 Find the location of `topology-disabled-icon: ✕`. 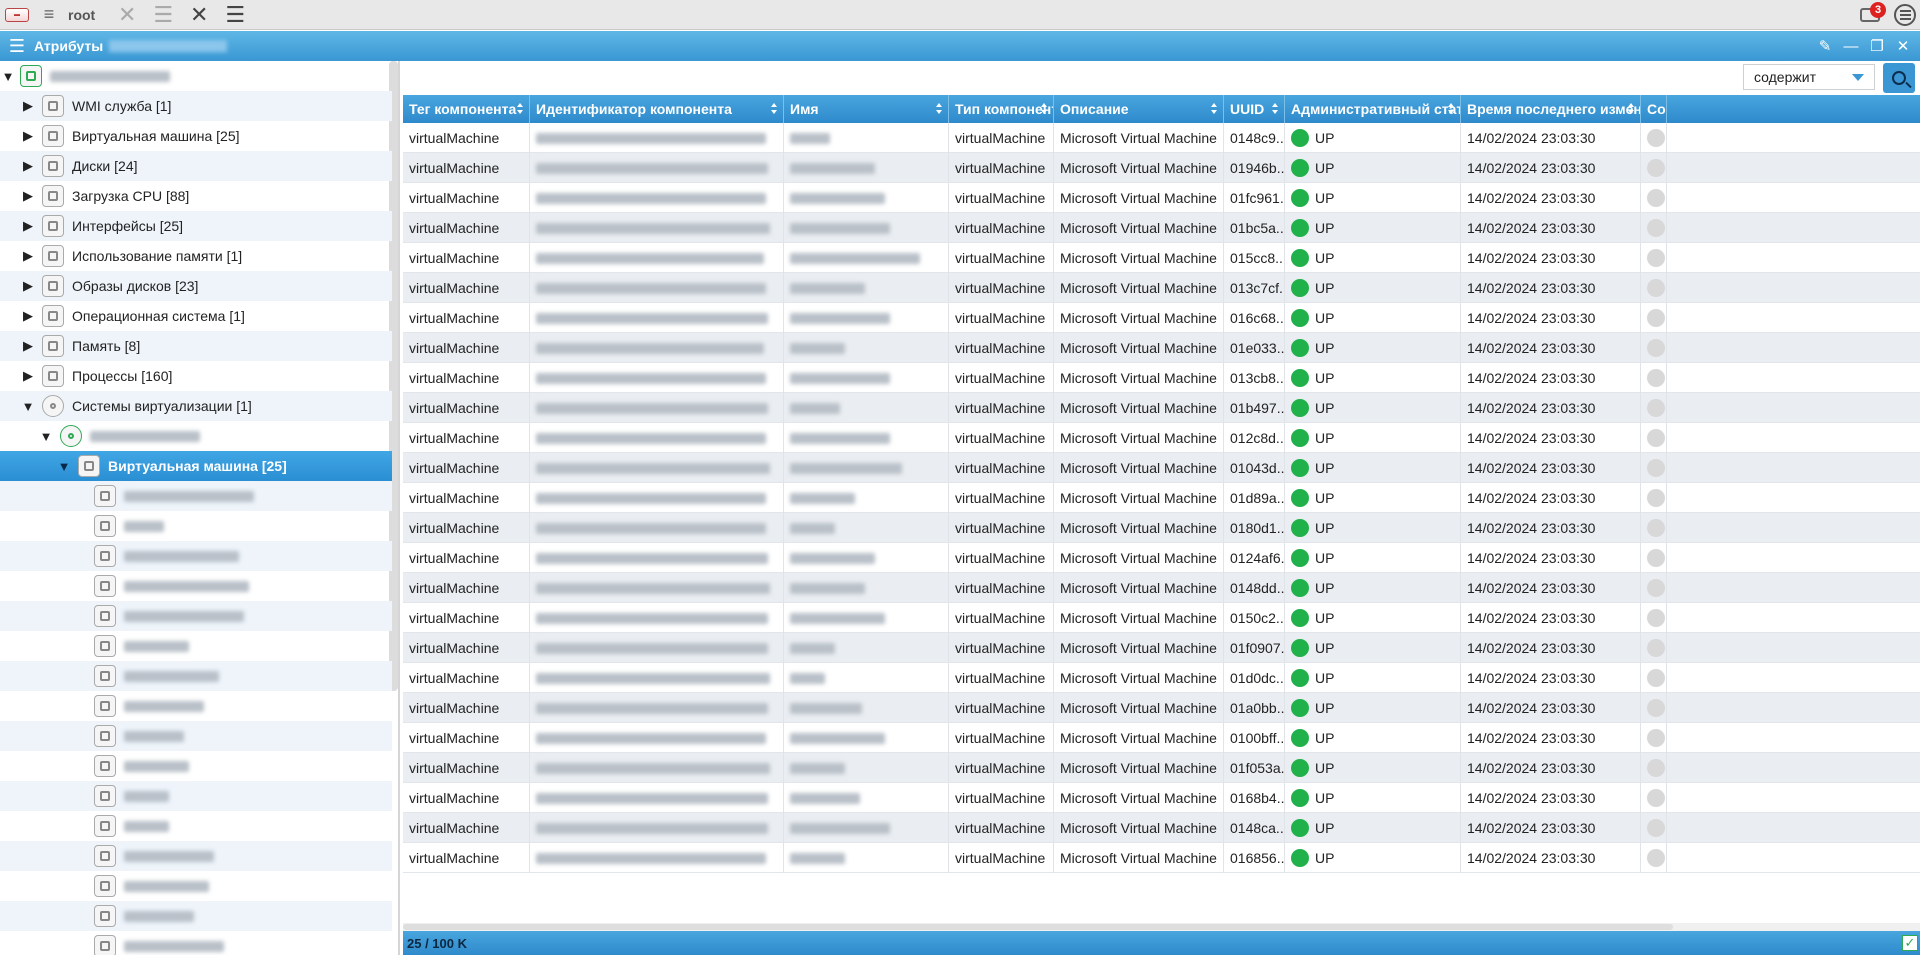

topology-disabled-icon: ✕ is located at coordinates (127, 15).